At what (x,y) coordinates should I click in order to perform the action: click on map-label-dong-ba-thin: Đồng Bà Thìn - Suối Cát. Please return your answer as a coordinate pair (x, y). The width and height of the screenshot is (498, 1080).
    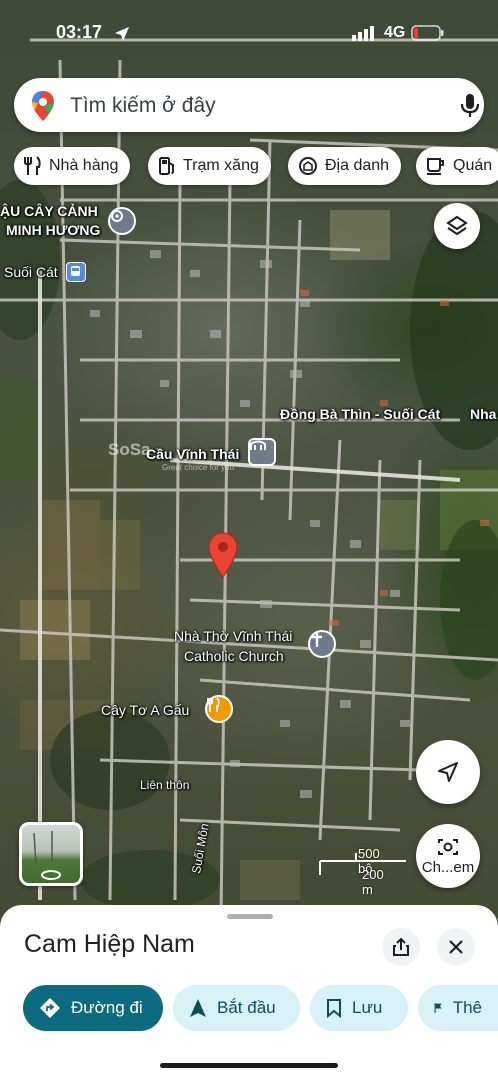
    Looking at the image, I should click on (360, 414).